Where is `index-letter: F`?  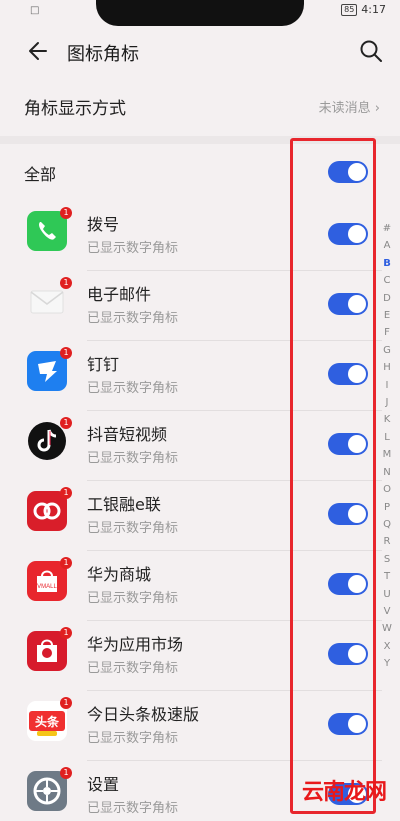 index-letter: F is located at coordinates (387, 332).